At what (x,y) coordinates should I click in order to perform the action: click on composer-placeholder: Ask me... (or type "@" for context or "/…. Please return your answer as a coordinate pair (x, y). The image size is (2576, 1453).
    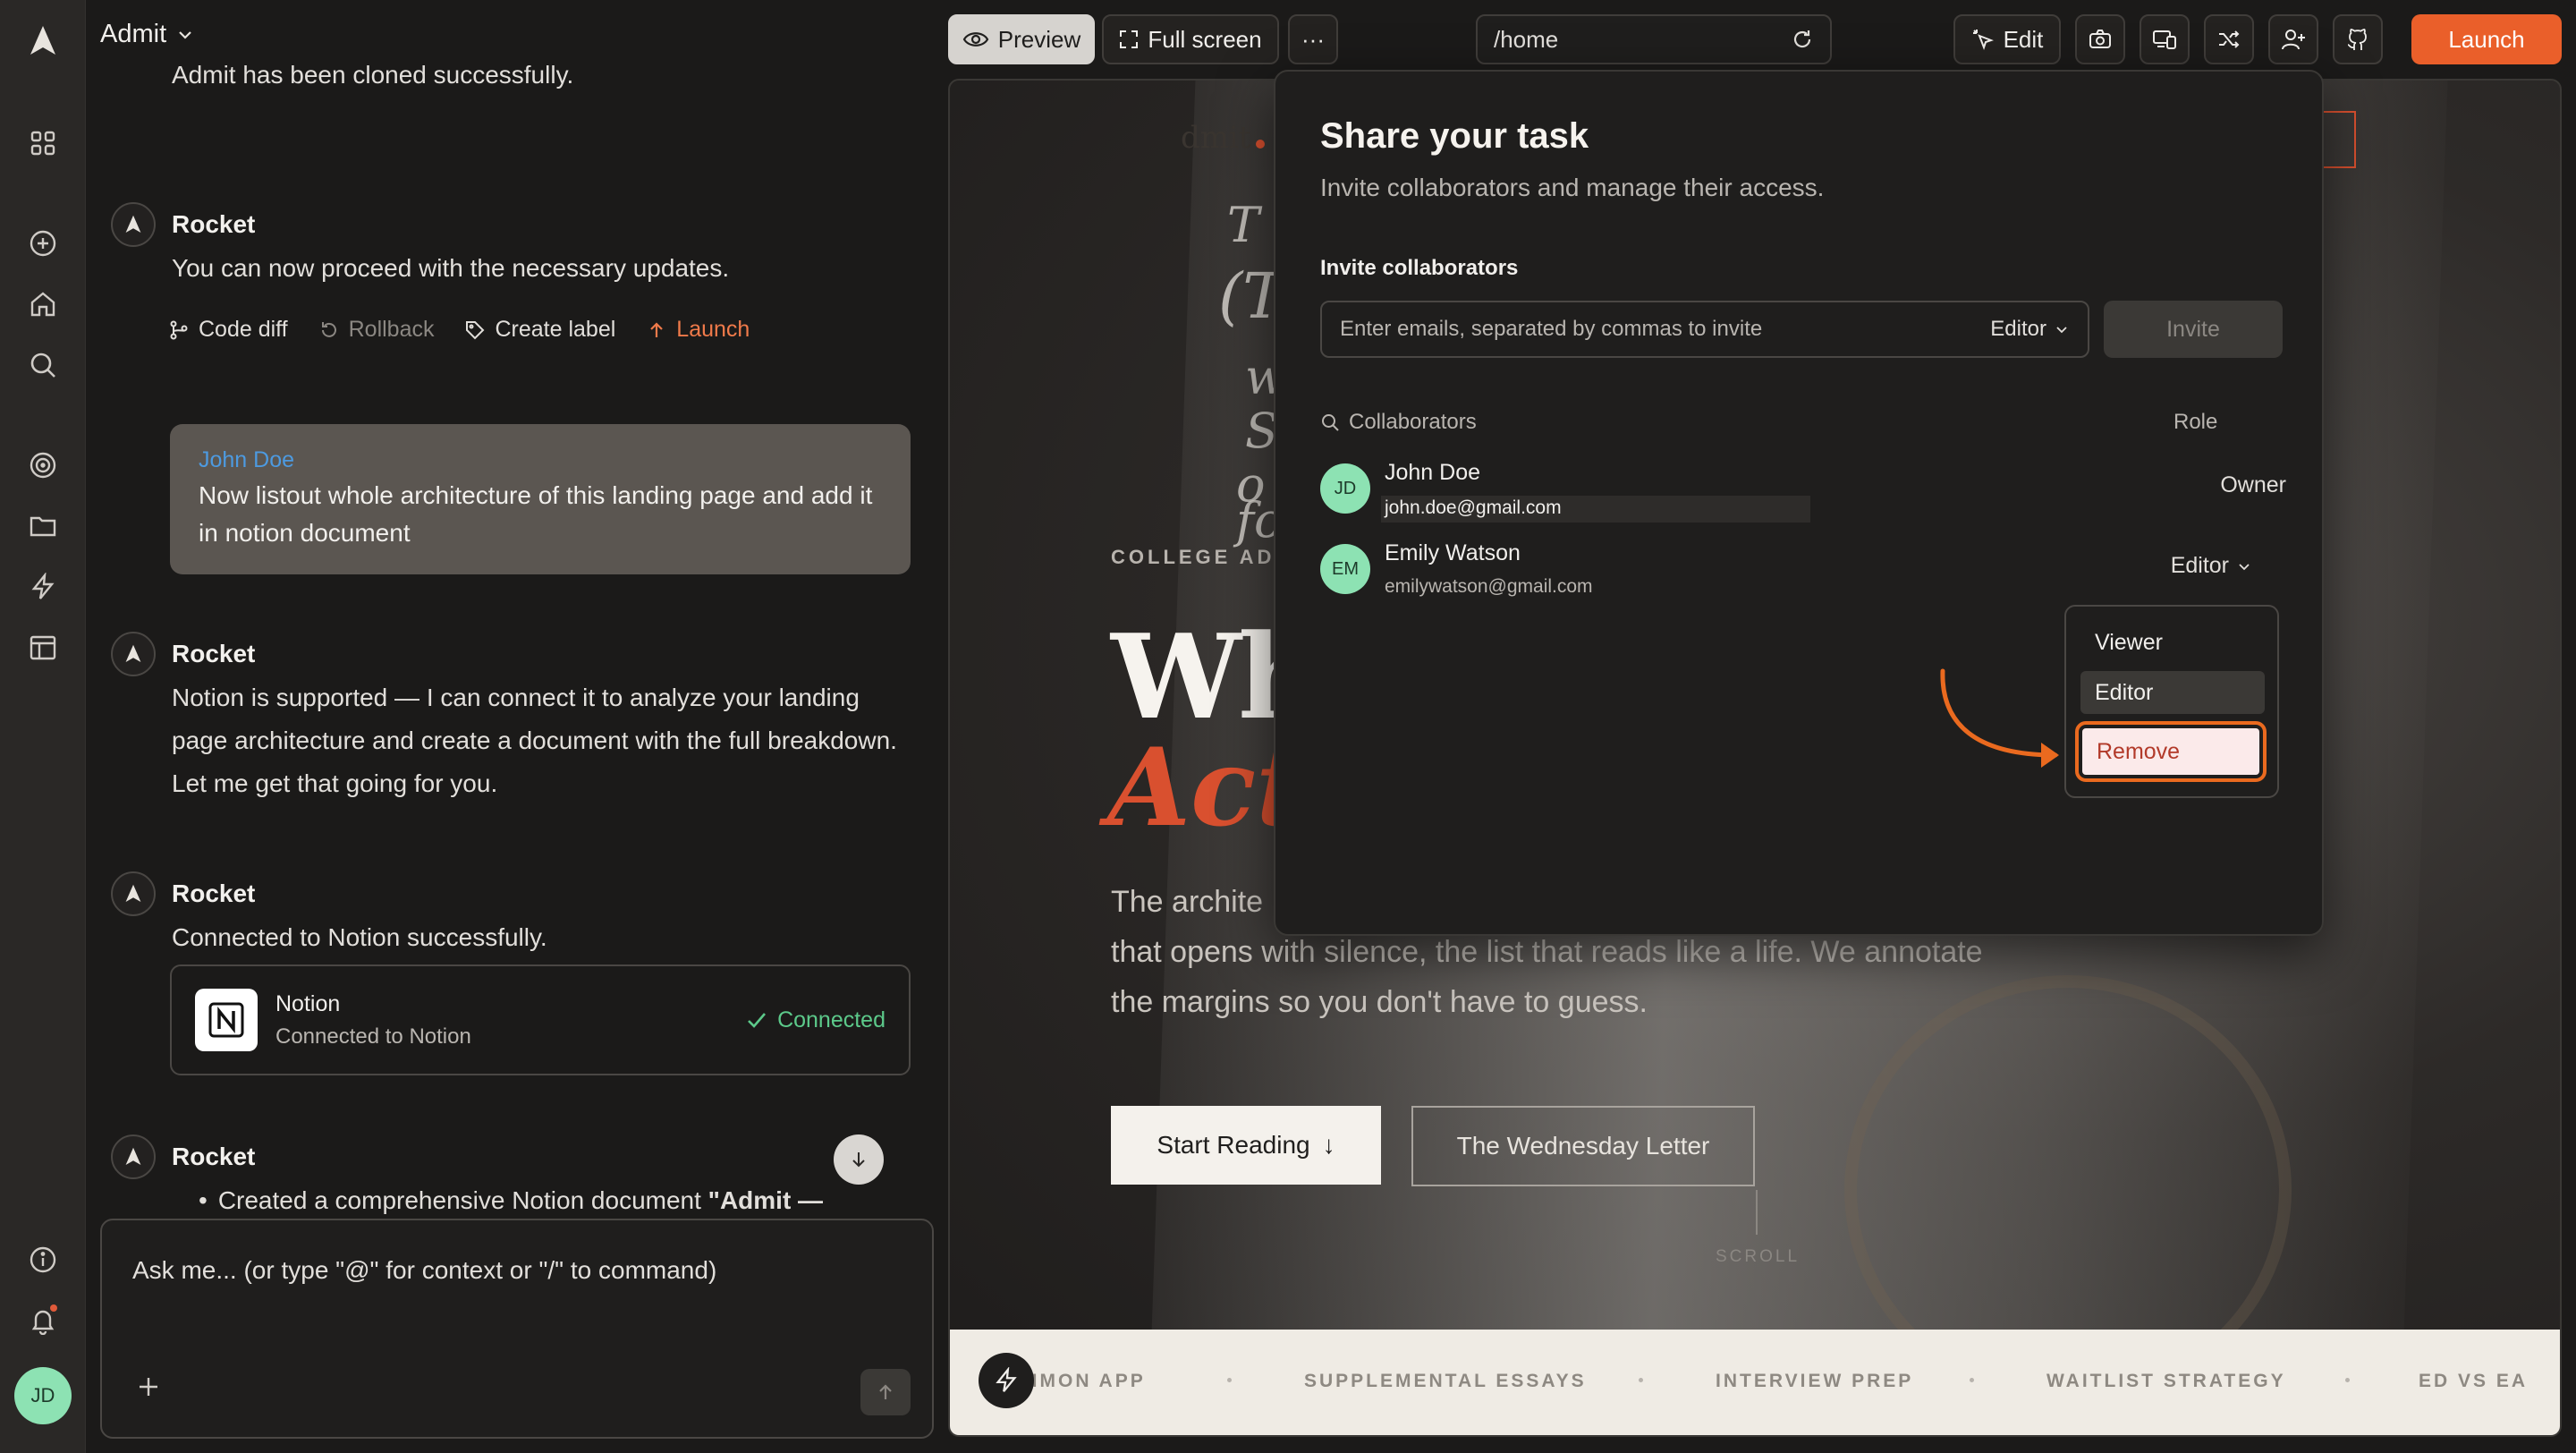
    Looking at the image, I should click on (424, 1270).